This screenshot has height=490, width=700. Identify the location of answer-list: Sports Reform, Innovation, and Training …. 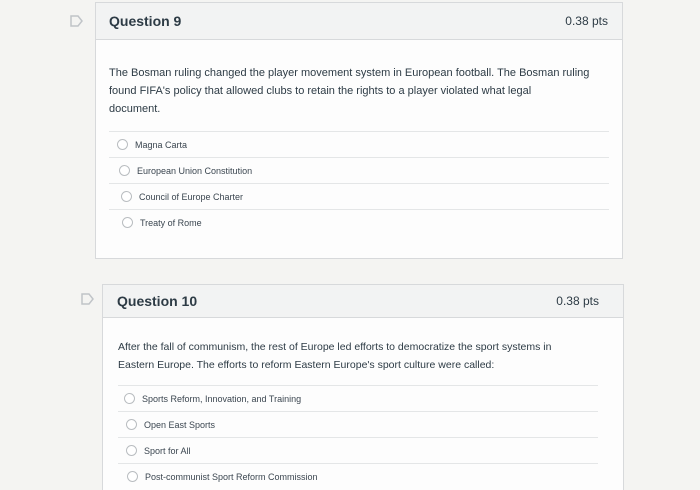
(358, 437).